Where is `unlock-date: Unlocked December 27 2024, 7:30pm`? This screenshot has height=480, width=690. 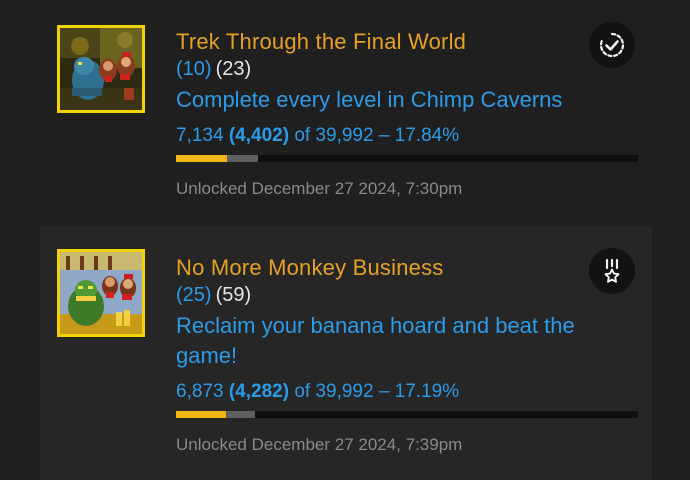 unlock-date: Unlocked December 27 2024, 7:30pm is located at coordinates (319, 188).